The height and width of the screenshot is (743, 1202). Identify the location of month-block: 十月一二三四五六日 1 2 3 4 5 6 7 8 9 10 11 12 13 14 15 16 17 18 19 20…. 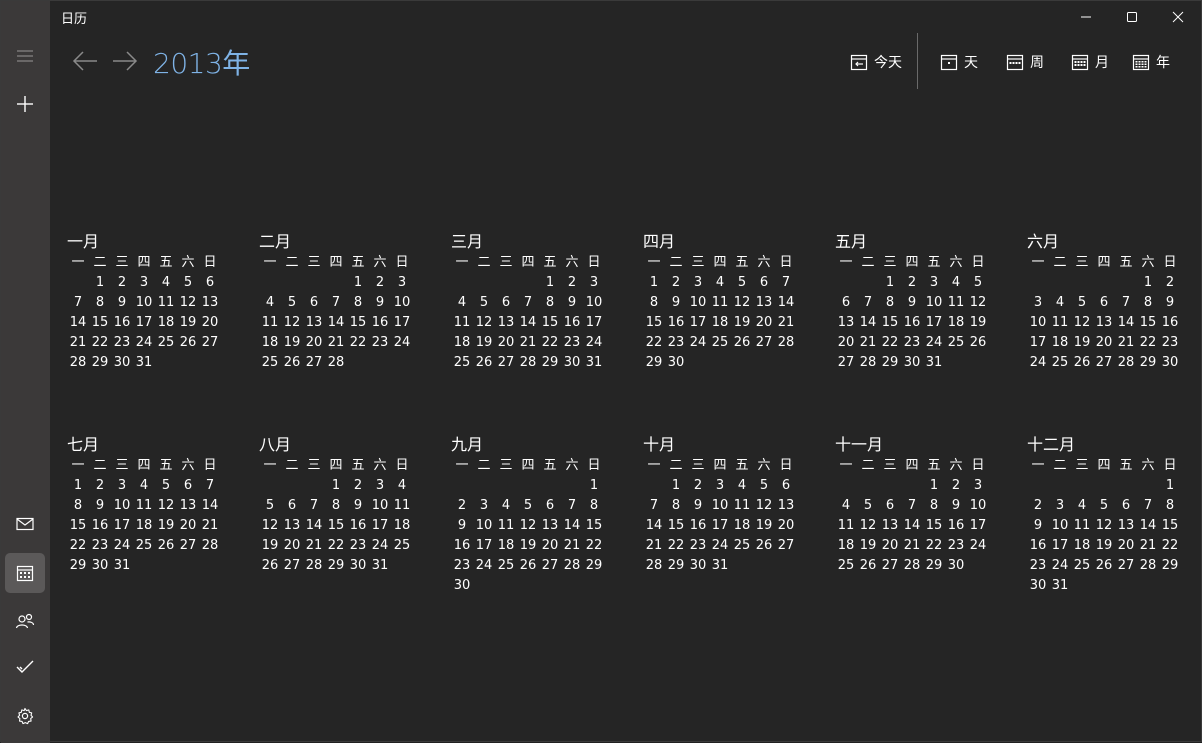
(728, 505).